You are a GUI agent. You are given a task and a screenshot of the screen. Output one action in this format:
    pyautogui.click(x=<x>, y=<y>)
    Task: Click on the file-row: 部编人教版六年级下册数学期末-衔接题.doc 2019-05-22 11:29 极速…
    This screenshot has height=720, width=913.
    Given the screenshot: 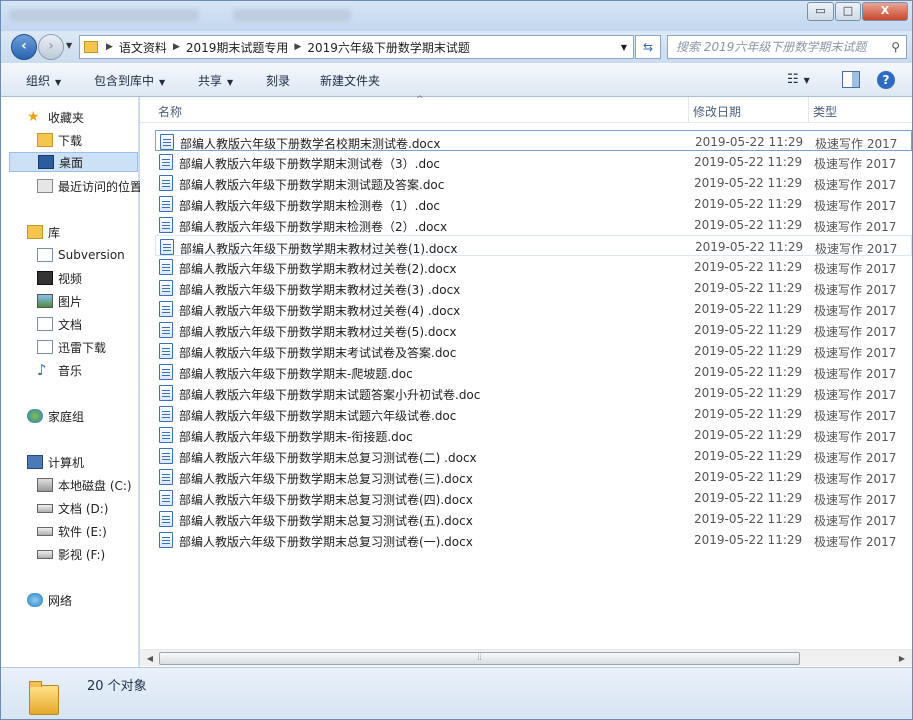 What is the action you would take?
    pyautogui.click(x=533, y=434)
    